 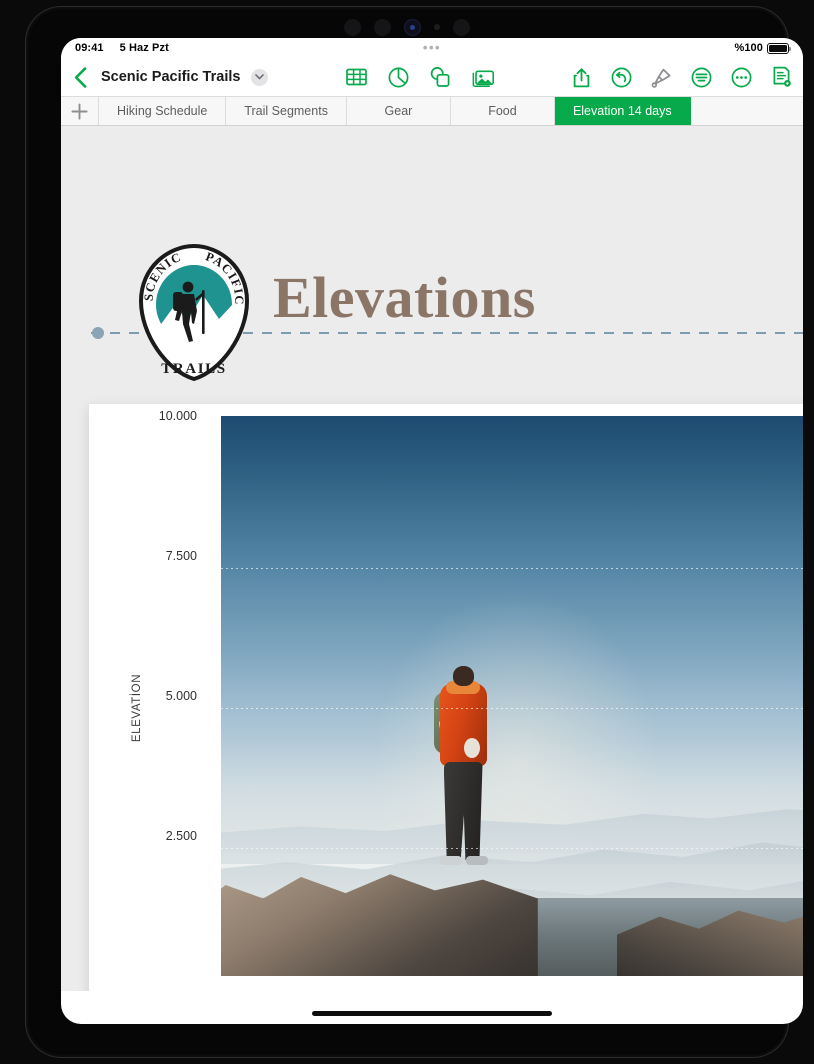 I want to click on page-title: Elevations, so click(x=404, y=297).